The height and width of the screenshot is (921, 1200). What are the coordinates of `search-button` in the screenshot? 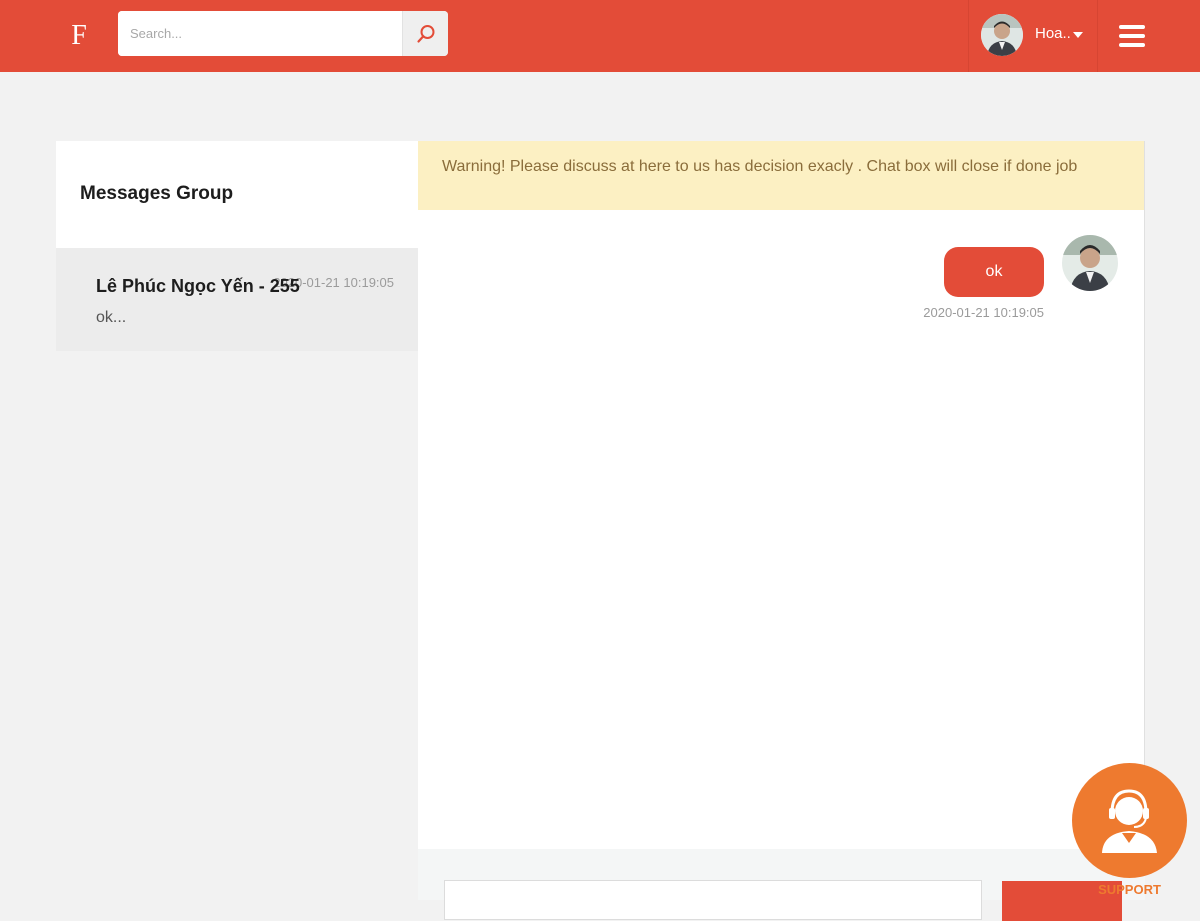 It's located at (425, 33).